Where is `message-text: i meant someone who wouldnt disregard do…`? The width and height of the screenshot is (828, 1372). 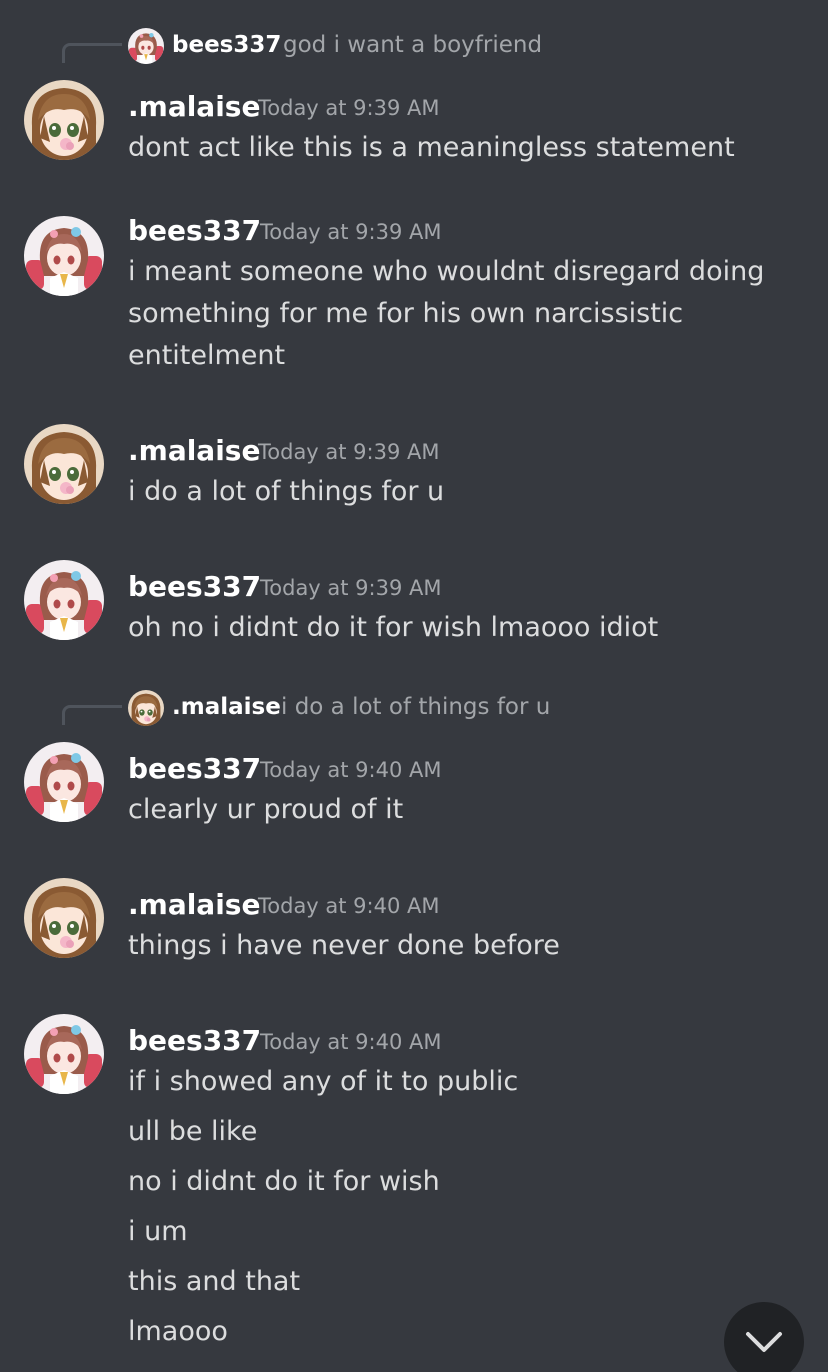 message-text: i meant someone who wouldnt disregard do… is located at coordinates (446, 271).